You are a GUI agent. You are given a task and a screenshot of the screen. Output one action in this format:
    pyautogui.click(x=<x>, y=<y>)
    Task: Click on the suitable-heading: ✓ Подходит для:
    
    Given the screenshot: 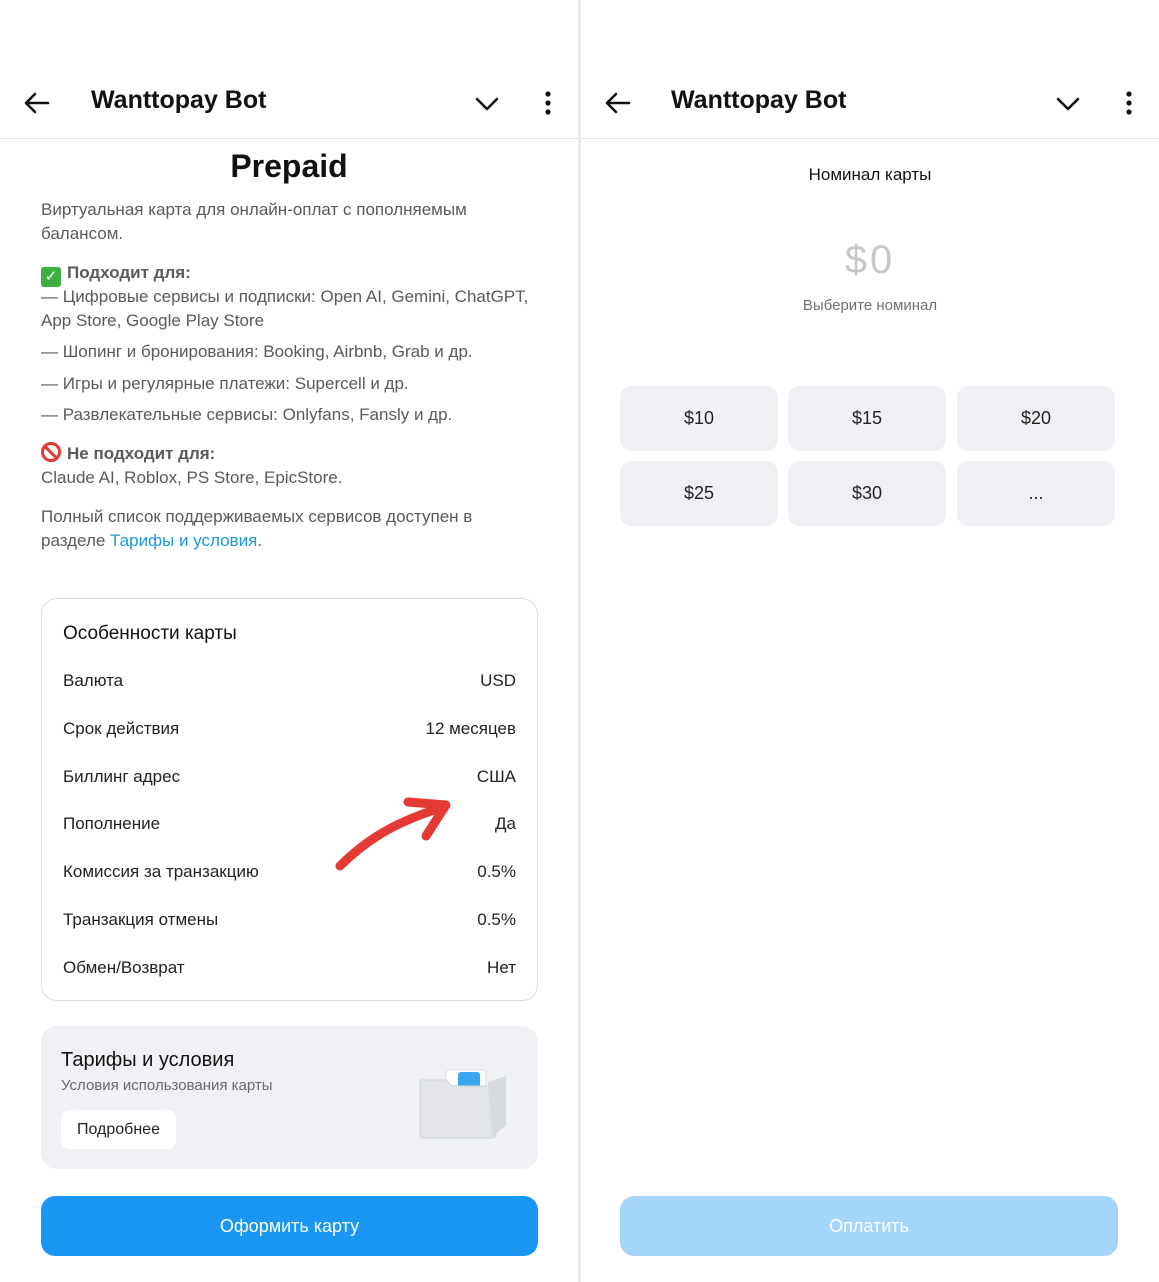 What is the action you would take?
    pyautogui.click(x=116, y=274)
    